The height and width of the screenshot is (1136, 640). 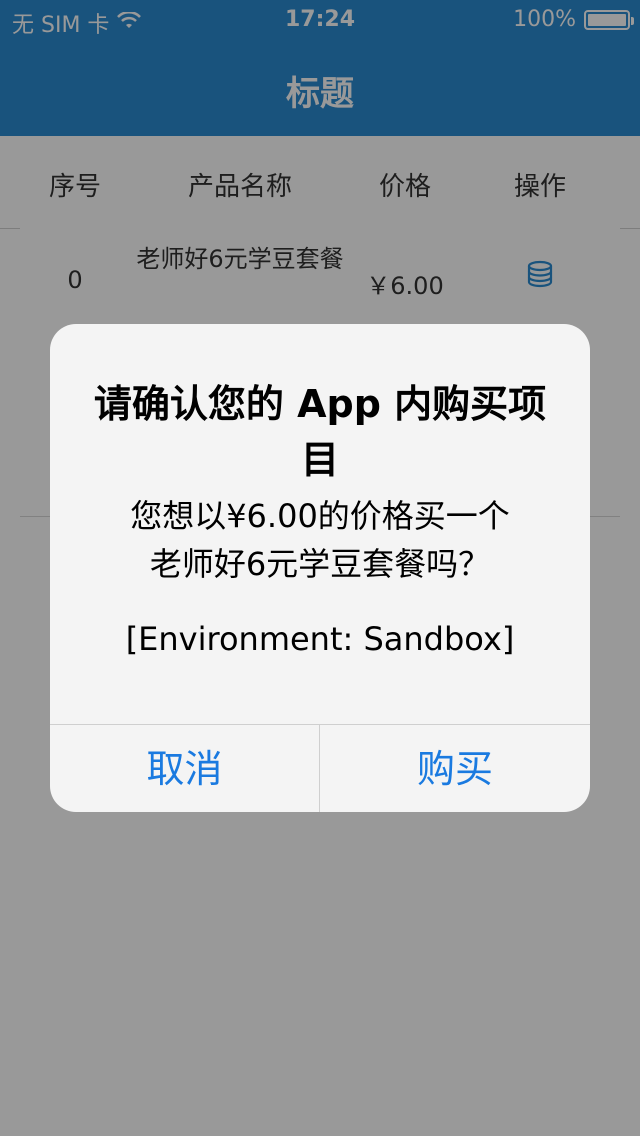 I want to click on alert-message: 您想以¥6.00的价格买一个 老师好6元学豆套餐吗？, so click(x=320, y=540).